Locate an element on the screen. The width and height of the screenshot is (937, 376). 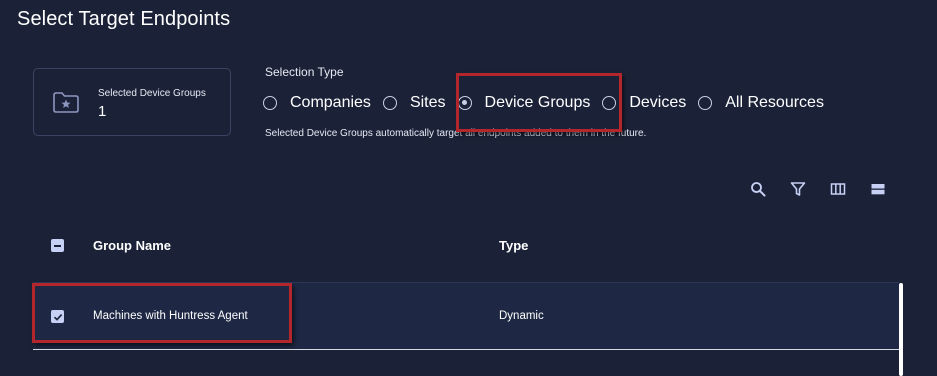
summary-label: Selected Device Groups is located at coordinates (152, 93).